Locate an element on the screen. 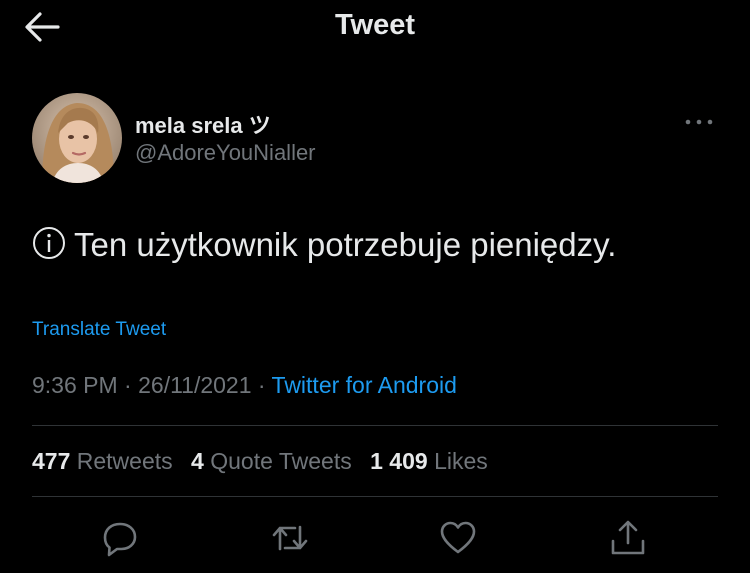 This screenshot has height=573, width=750. like-button is located at coordinates (458, 538).